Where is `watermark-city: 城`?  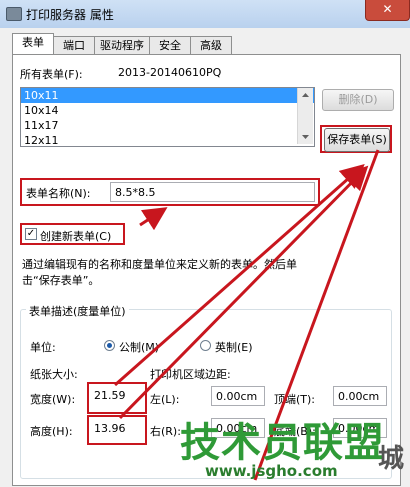
watermark-city: 城 is located at coordinates (391, 459).